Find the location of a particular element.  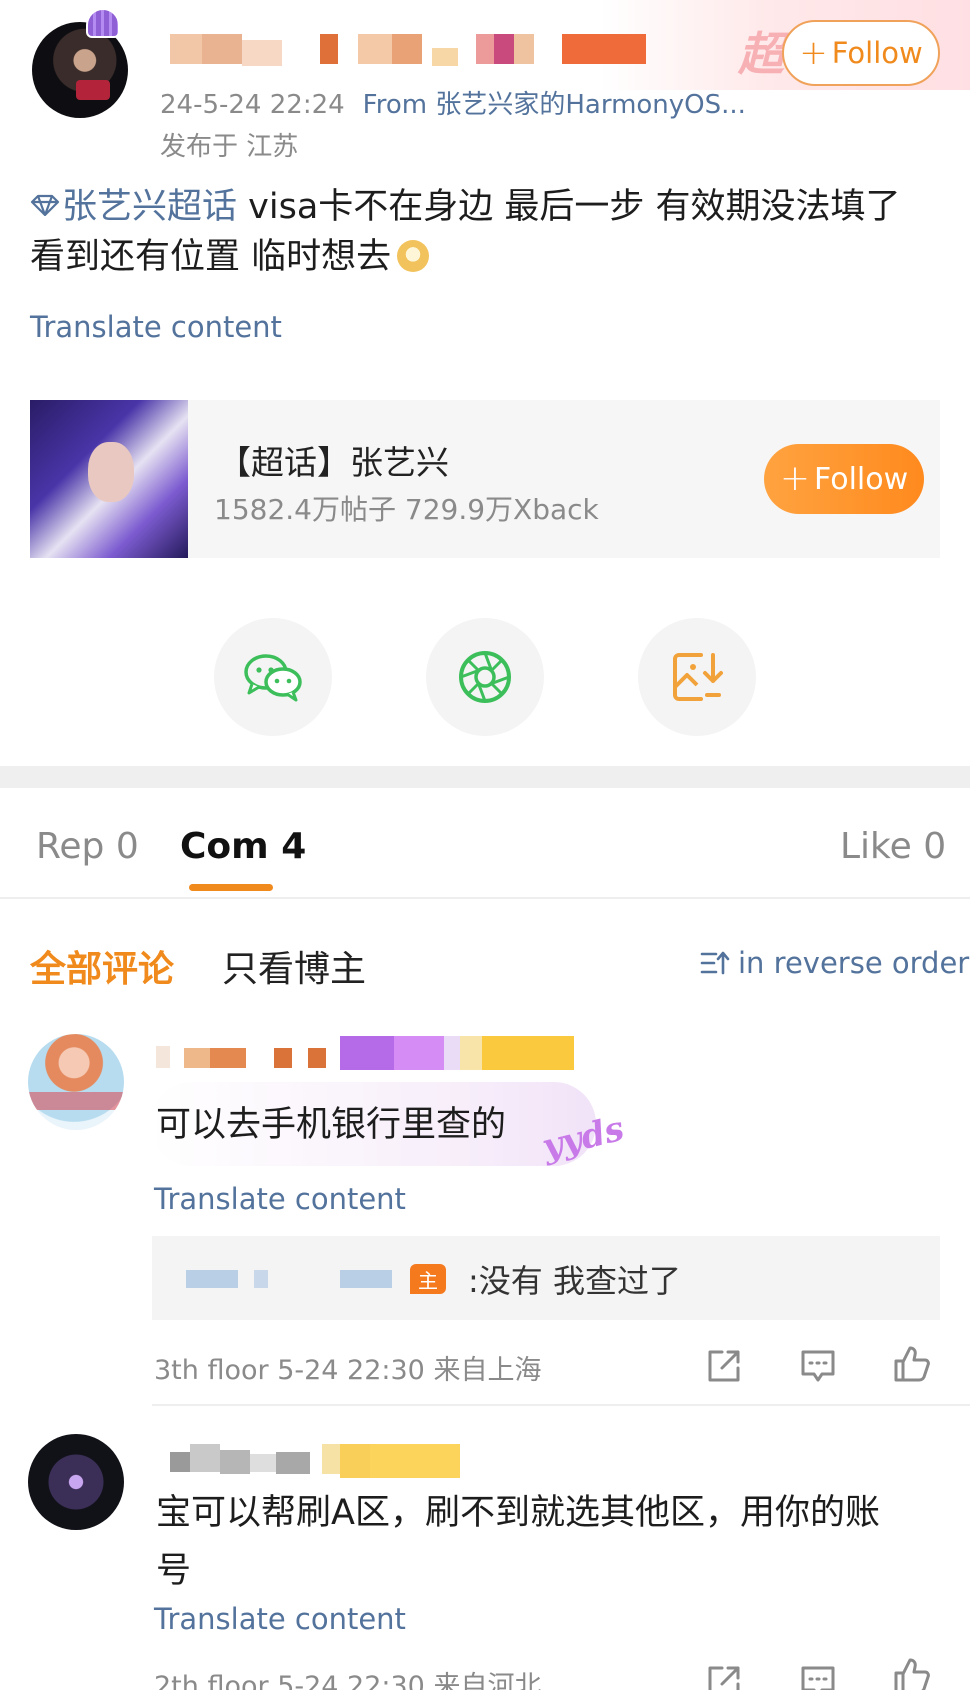

diamond-icon is located at coordinates (45, 205).